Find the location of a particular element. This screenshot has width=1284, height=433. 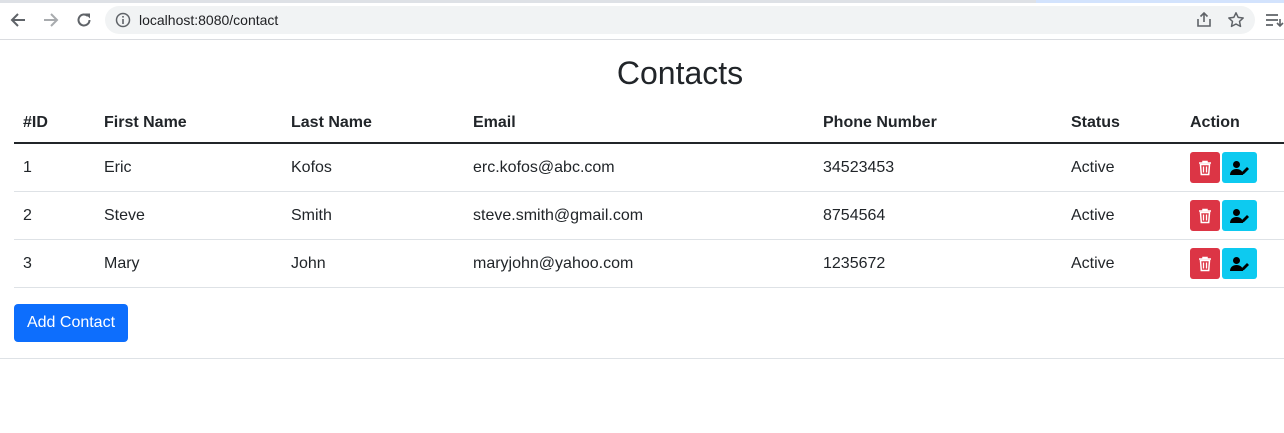

back-arrow-icon is located at coordinates (17, 20).